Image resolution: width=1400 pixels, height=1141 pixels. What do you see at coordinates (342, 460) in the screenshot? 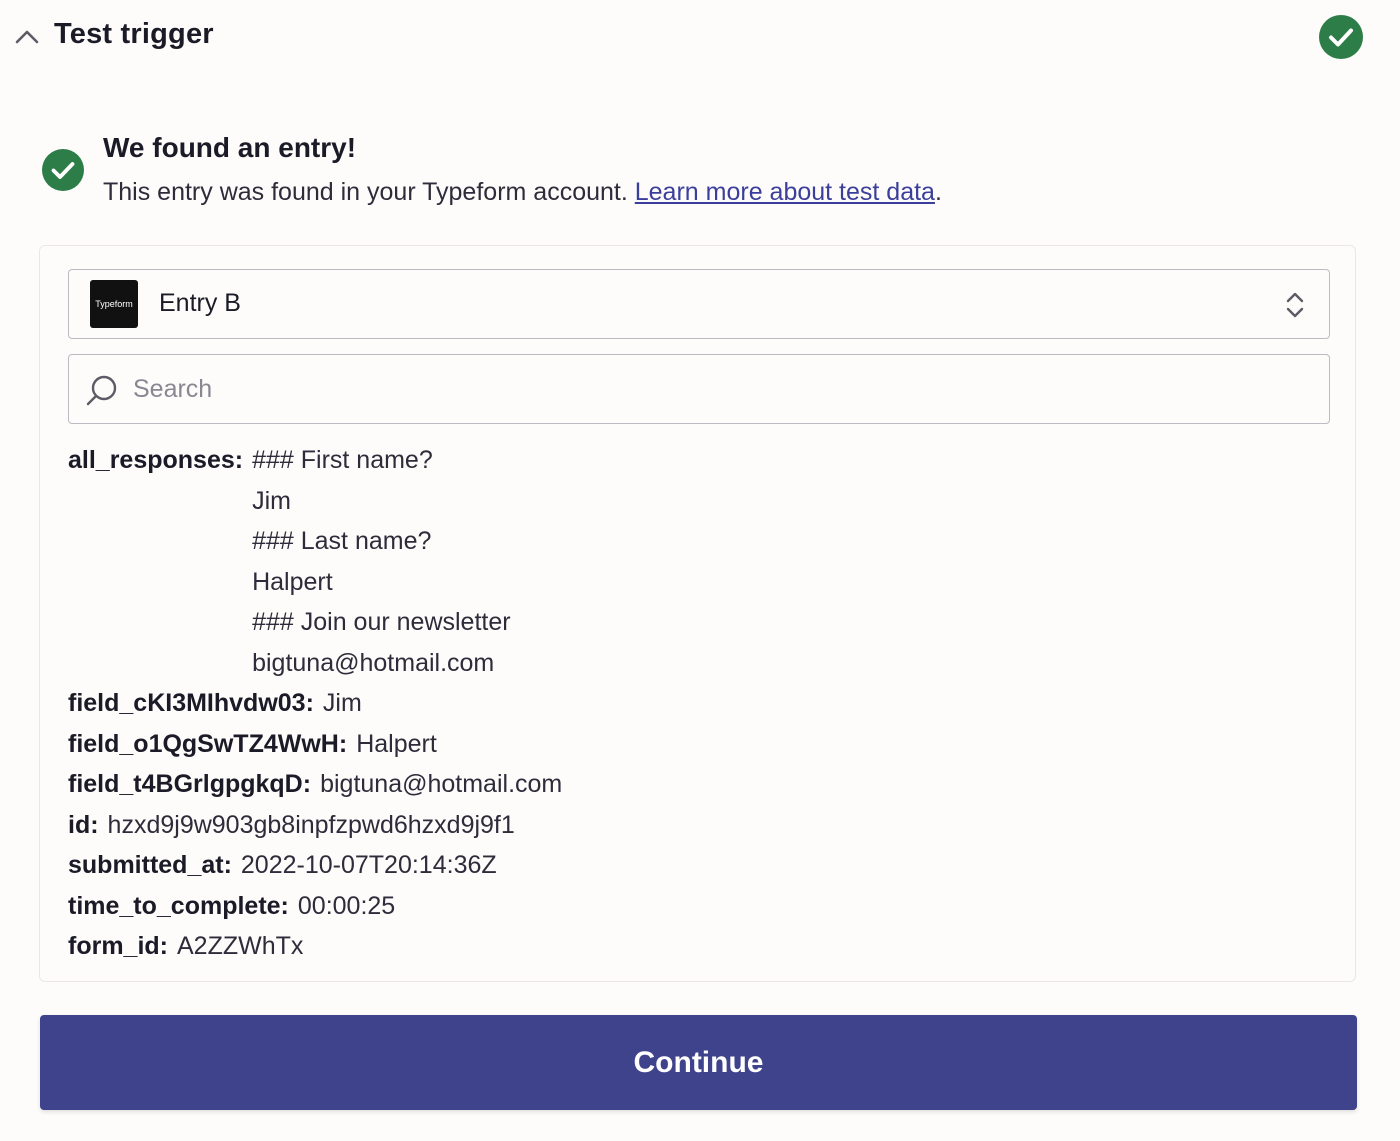
I see `field-value: ### First name?` at bounding box center [342, 460].